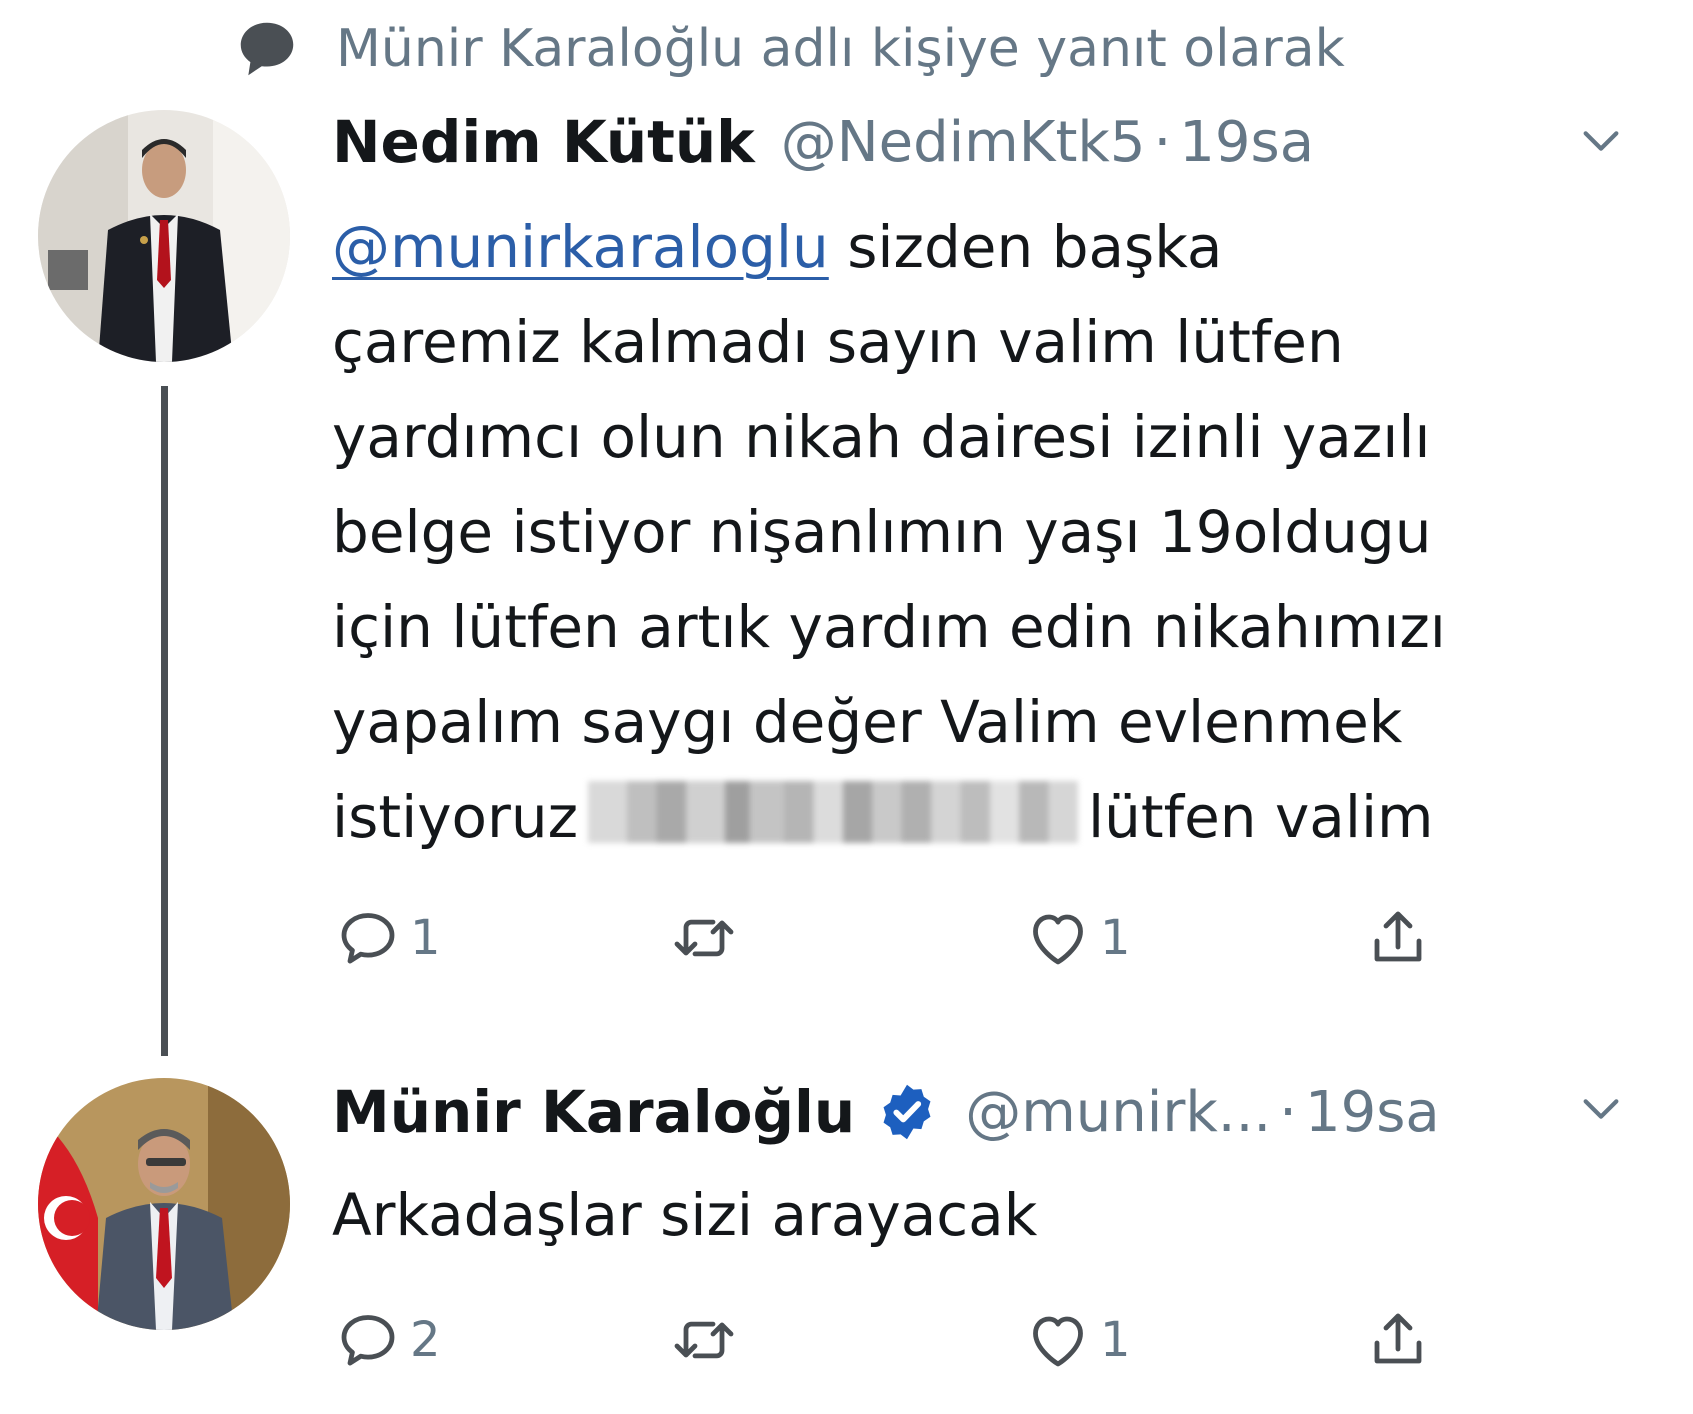 The width and height of the screenshot is (1693, 1414). Describe the element at coordinates (892, 938) in the screenshot. I see `tweet-actions: 1 1` at that location.